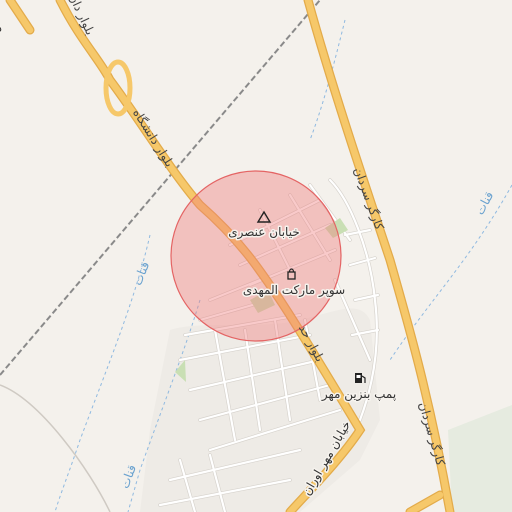 The width and height of the screenshot is (512, 512). What do you see at coordinates (264, 232) in the screenshot?
I see `label-street-enseri: خیابان عنصری` at bounding box center [264, 232].